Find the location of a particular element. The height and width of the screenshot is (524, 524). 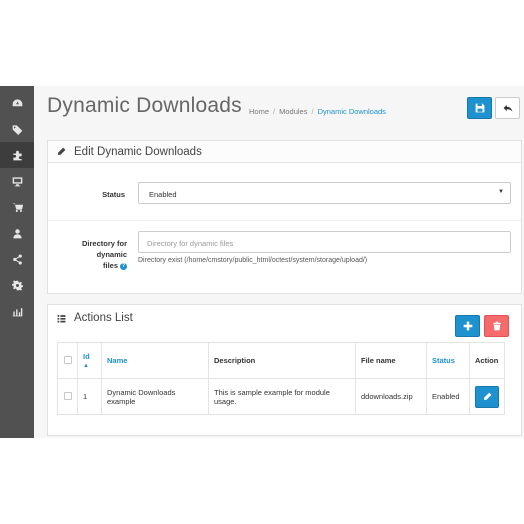

breadcrumb-home: Home is located at coordinates (259, 111).